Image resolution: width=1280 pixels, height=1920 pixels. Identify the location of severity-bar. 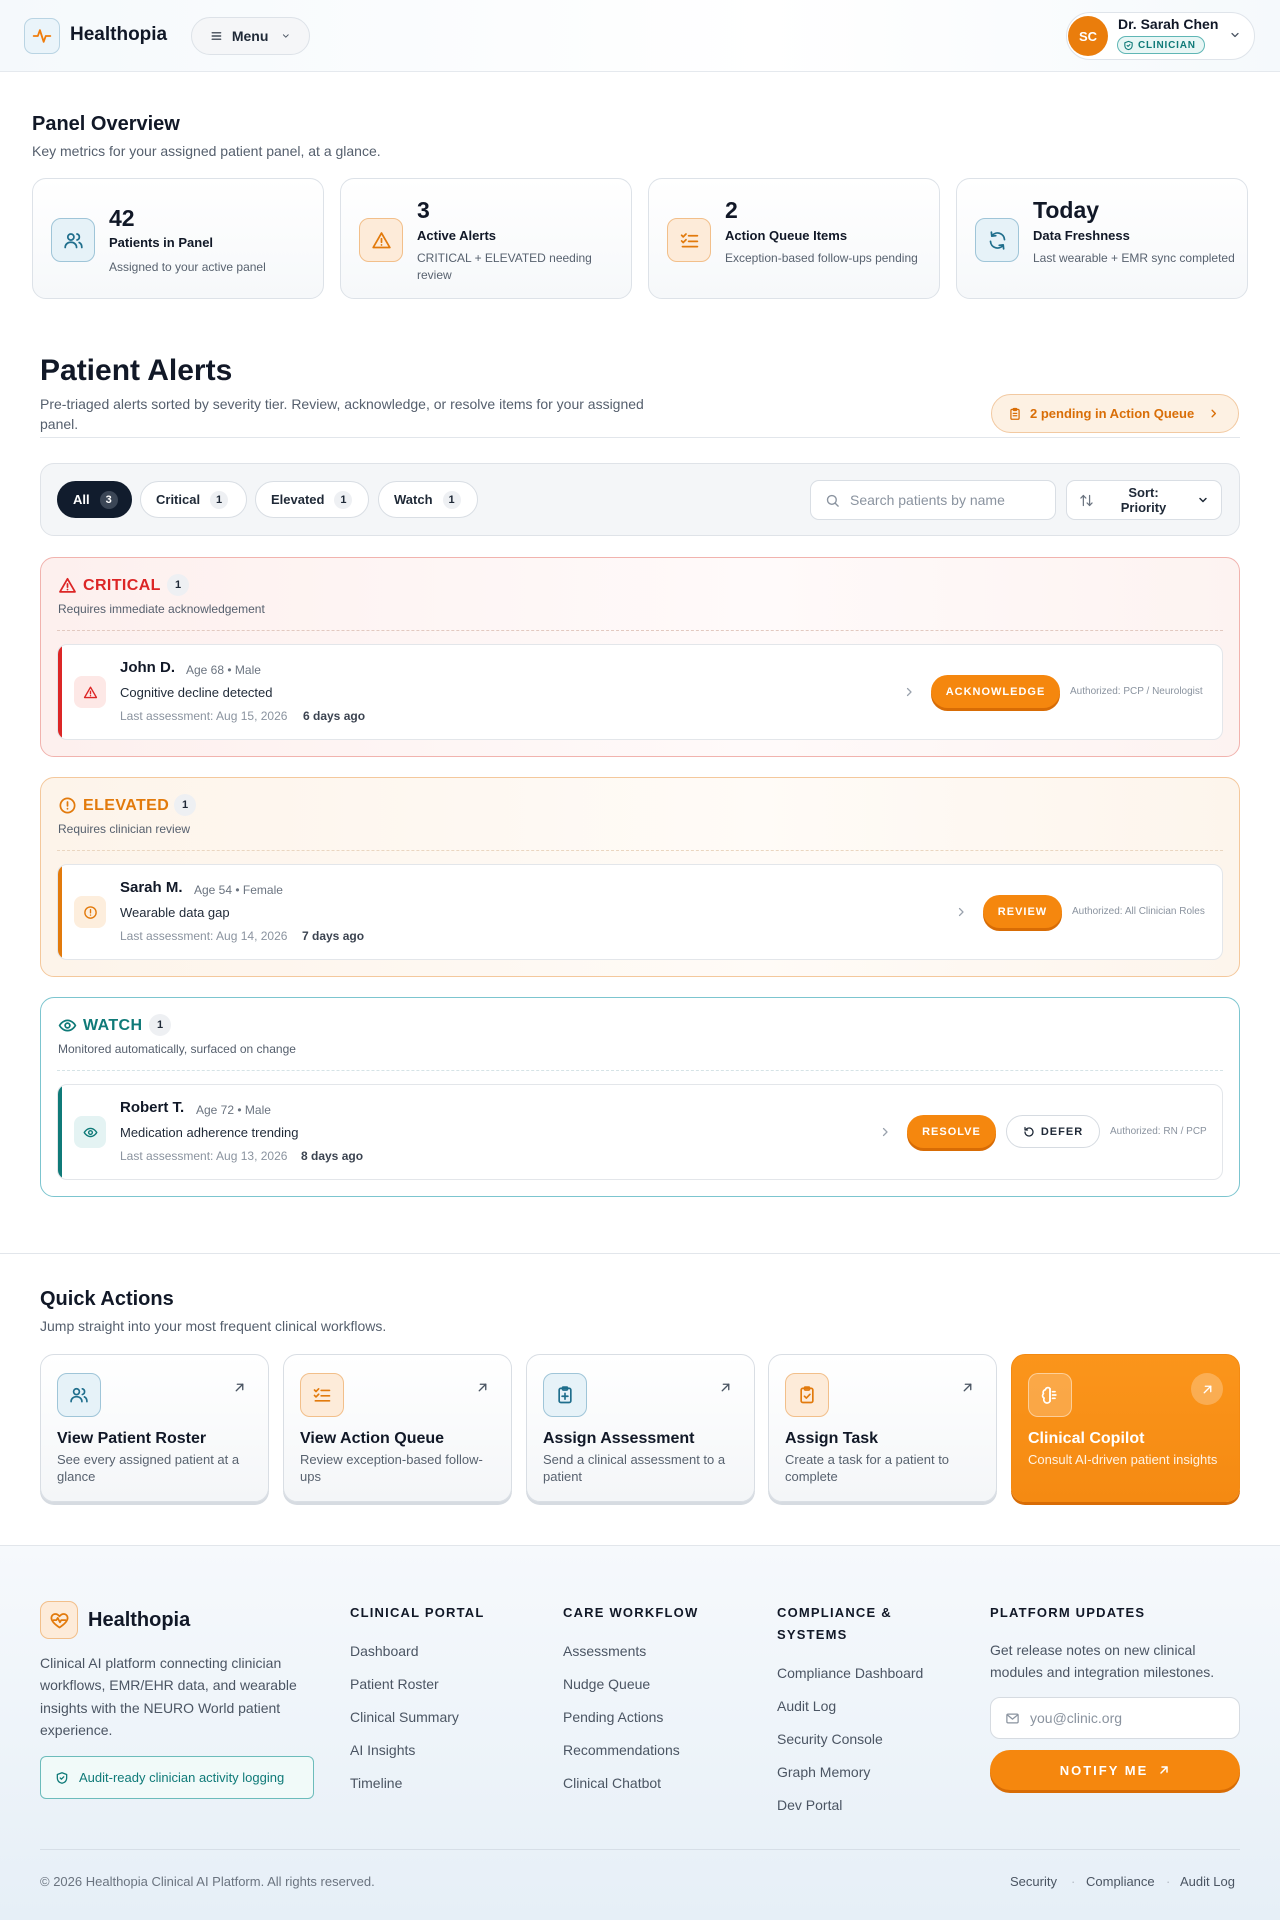
(60, 1132).